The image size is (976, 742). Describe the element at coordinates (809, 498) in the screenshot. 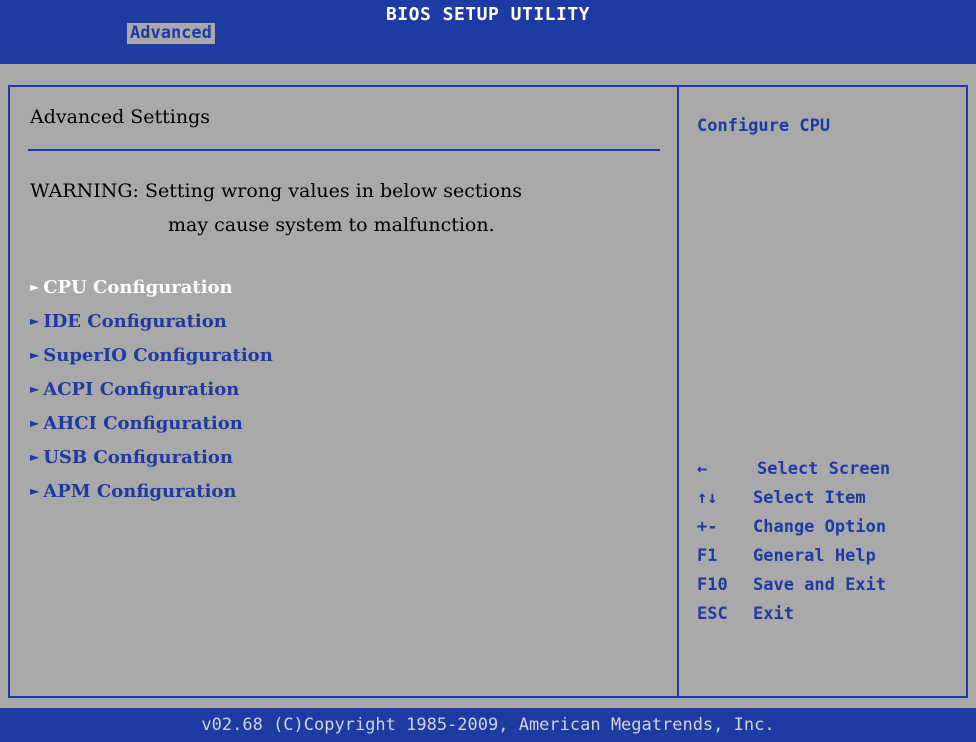

I see `key-action: Select Item` at that location.